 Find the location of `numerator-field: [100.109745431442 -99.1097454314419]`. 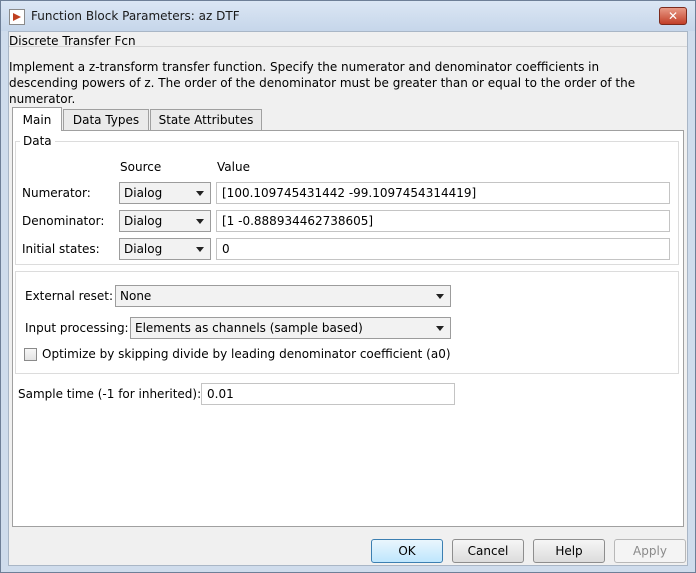

numerator-field: [100.109745431442 -99.1097454314419] is located at coordinates (443, 193).